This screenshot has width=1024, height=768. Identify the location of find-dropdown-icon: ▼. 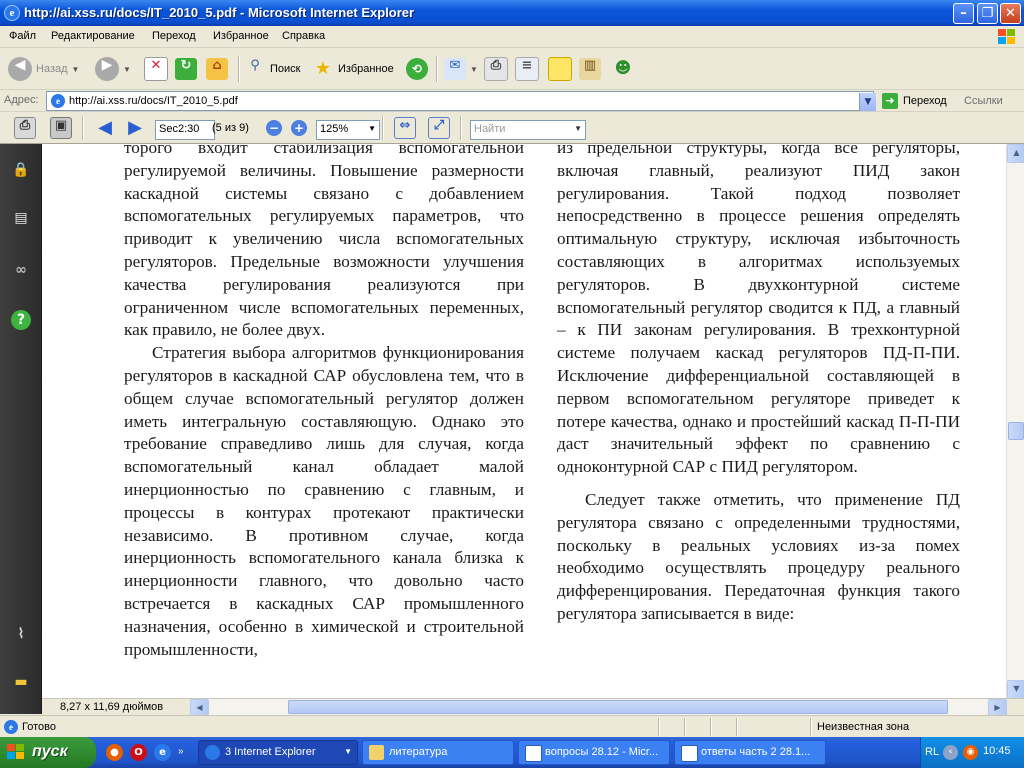
(578, 129).